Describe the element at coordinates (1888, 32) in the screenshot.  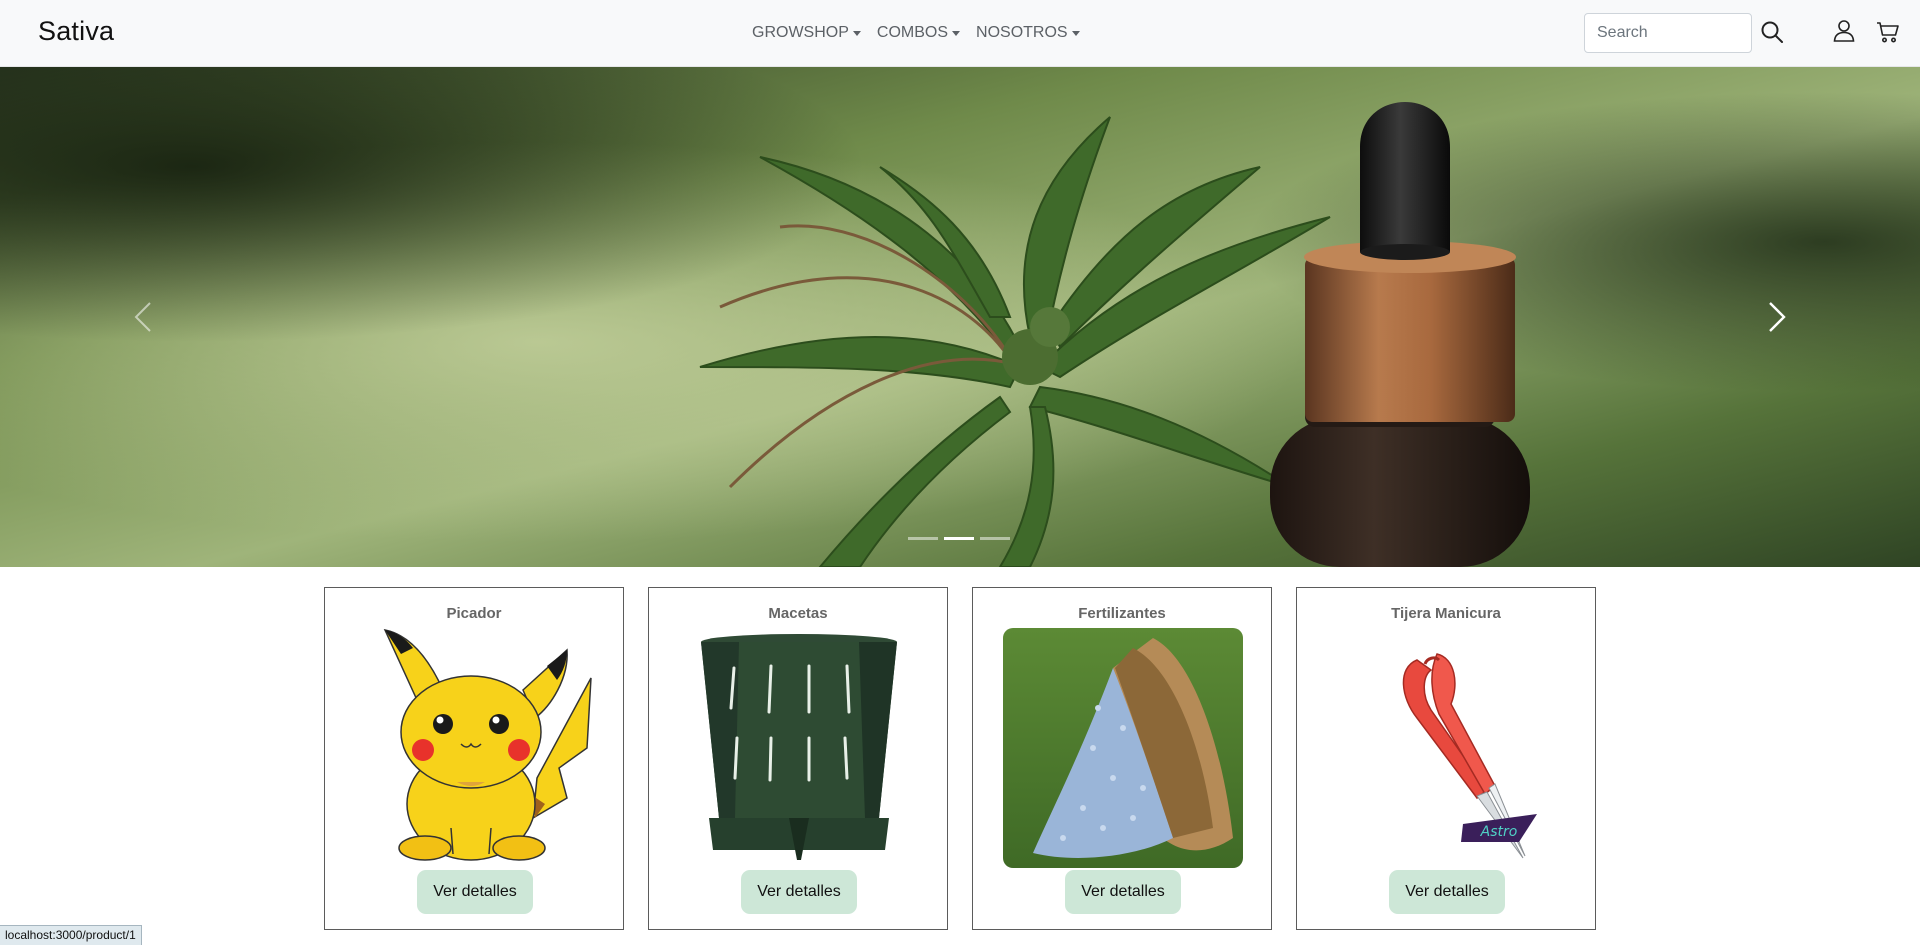
I see `cart-icon` at that location.